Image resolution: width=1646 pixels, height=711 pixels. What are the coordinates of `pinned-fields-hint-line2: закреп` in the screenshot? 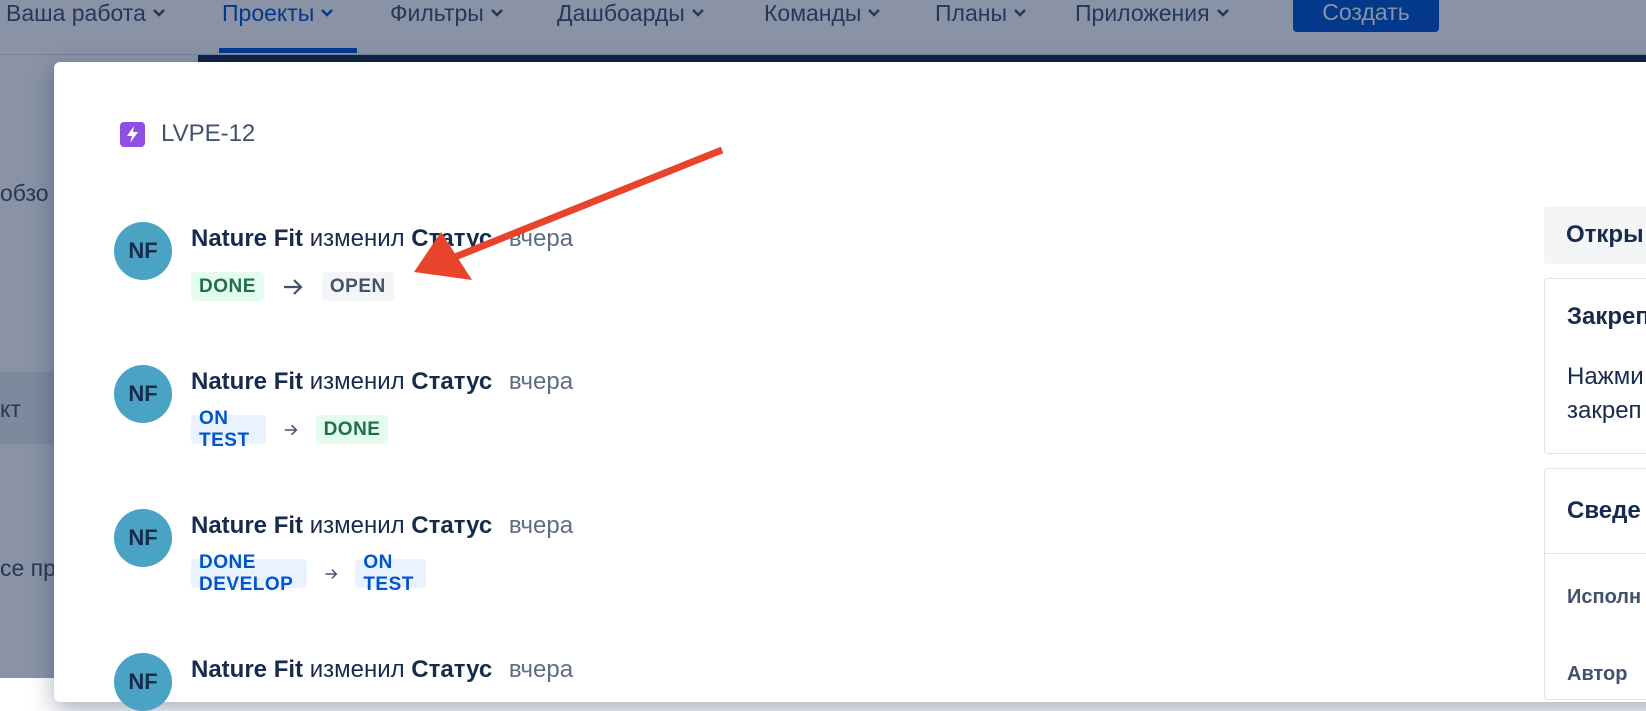 It's located at (1604, 410).